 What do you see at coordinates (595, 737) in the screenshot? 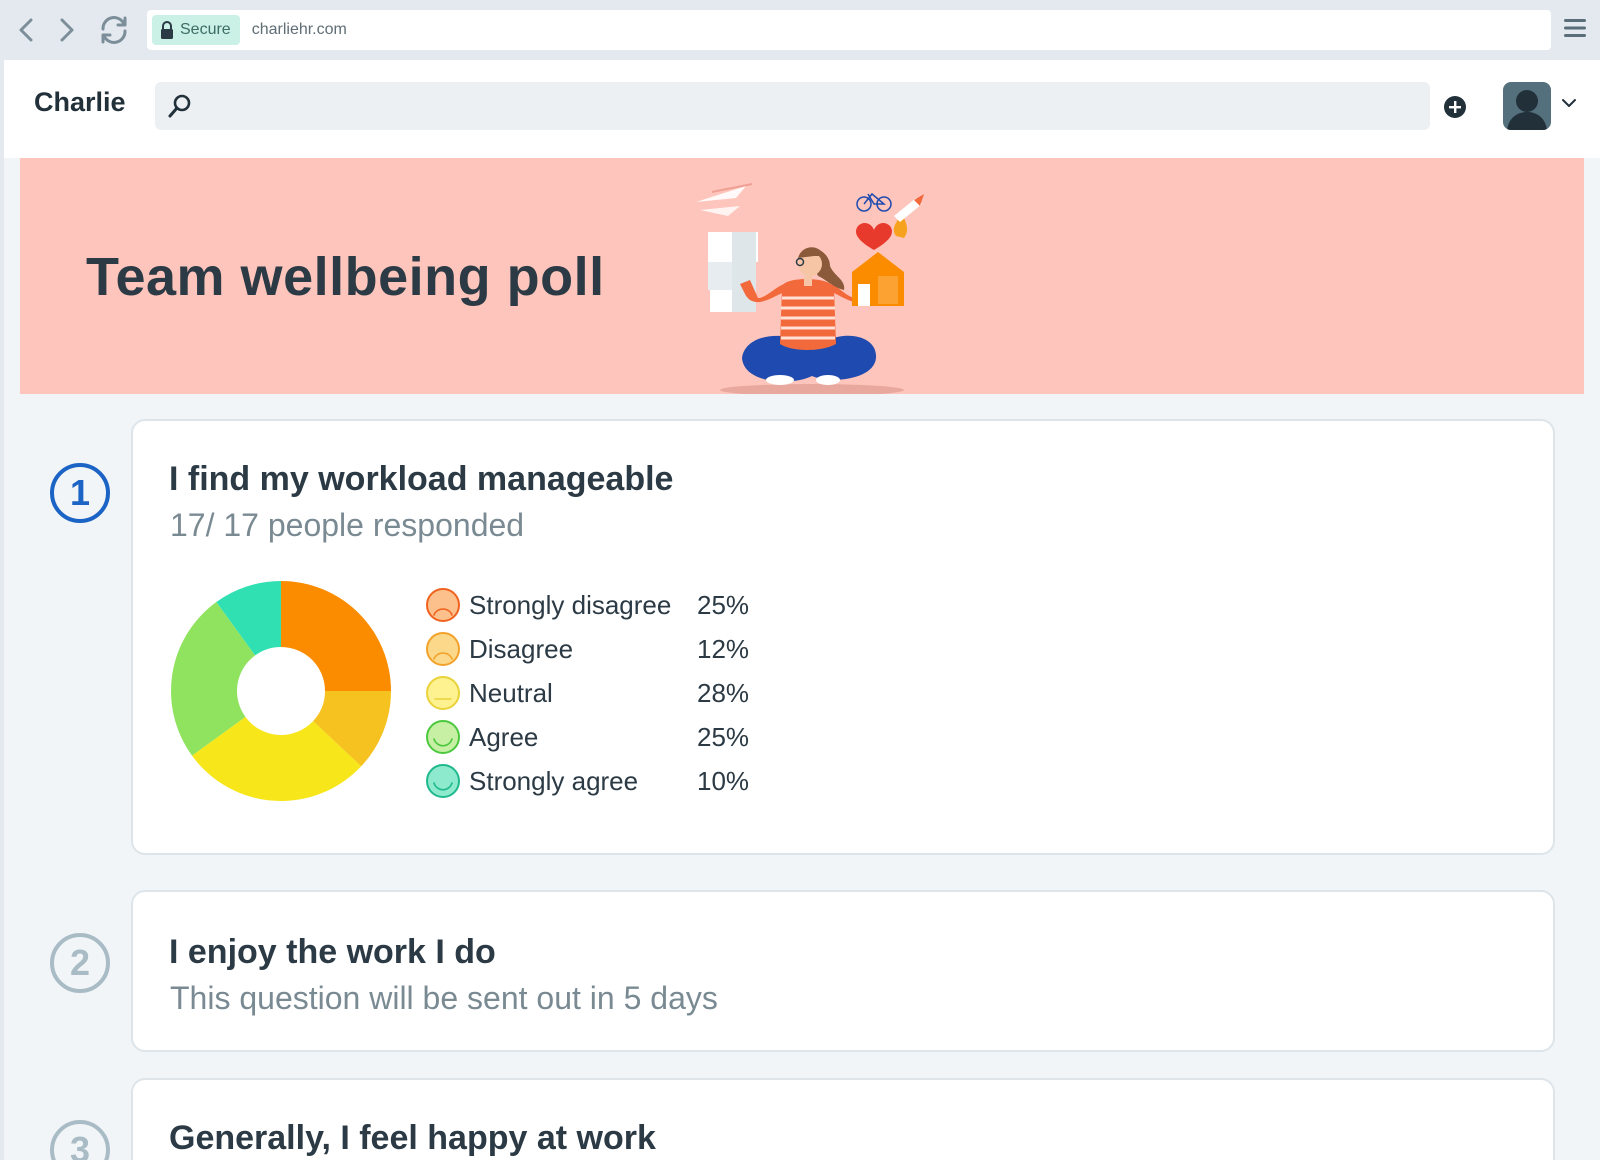
I see `legend-item: Agree 25%` at bounding box center [595, 737].